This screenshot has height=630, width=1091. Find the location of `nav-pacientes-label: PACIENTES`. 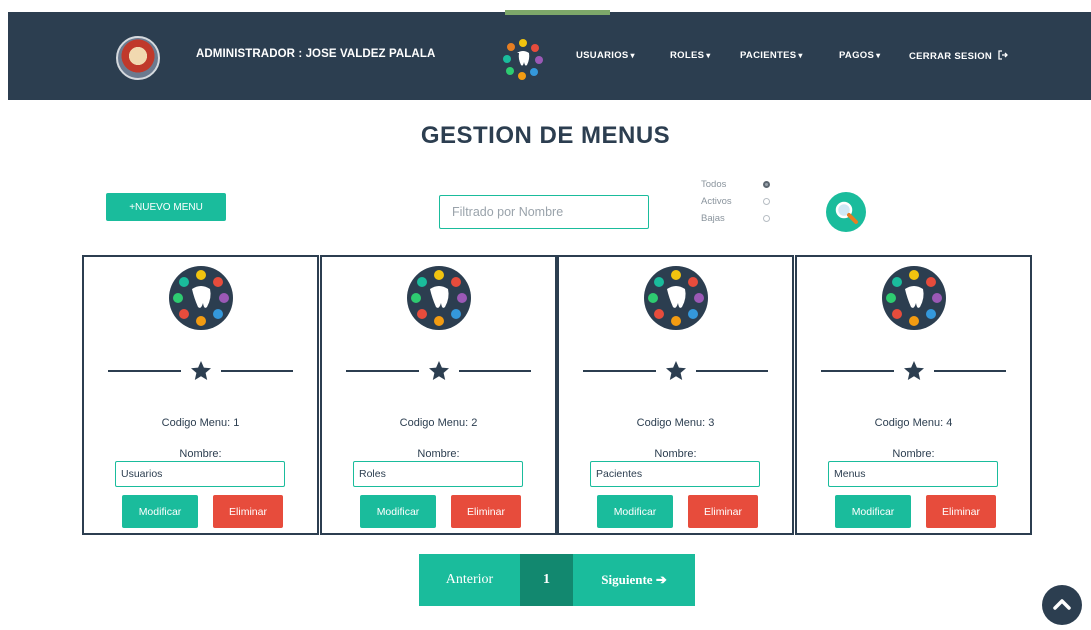

nav-pacientes-label: PACIENTES is located at coordinates (768, 55).